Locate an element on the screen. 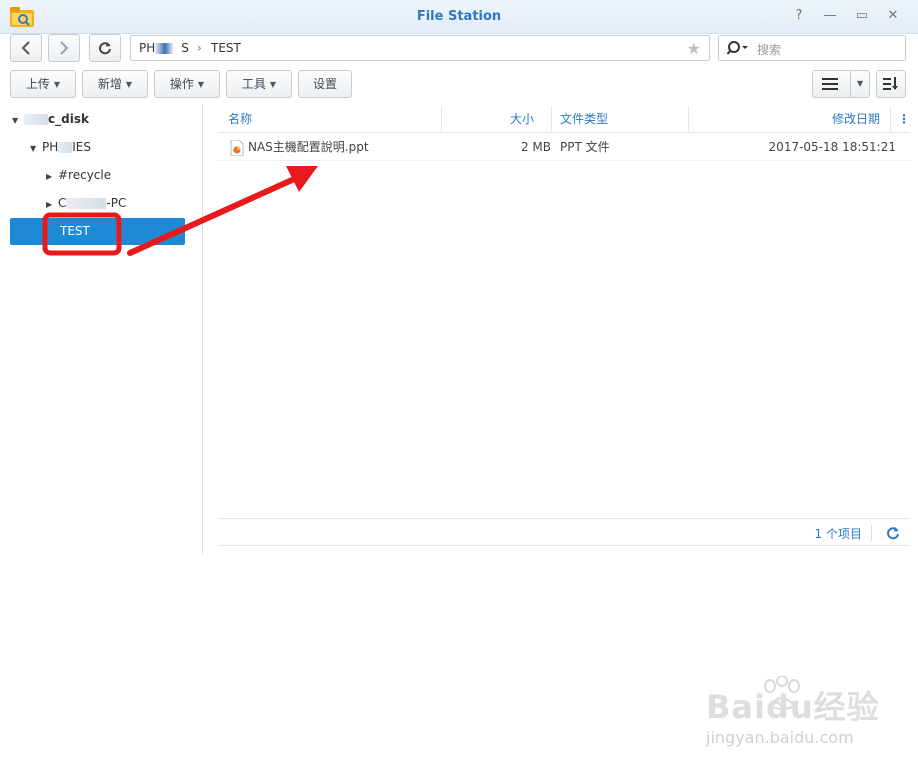 Image resolution: width=918 pixels, height=772 pixels. title-bar: File Station ? — ▭ ✕ is located at coordinates (459, 17).